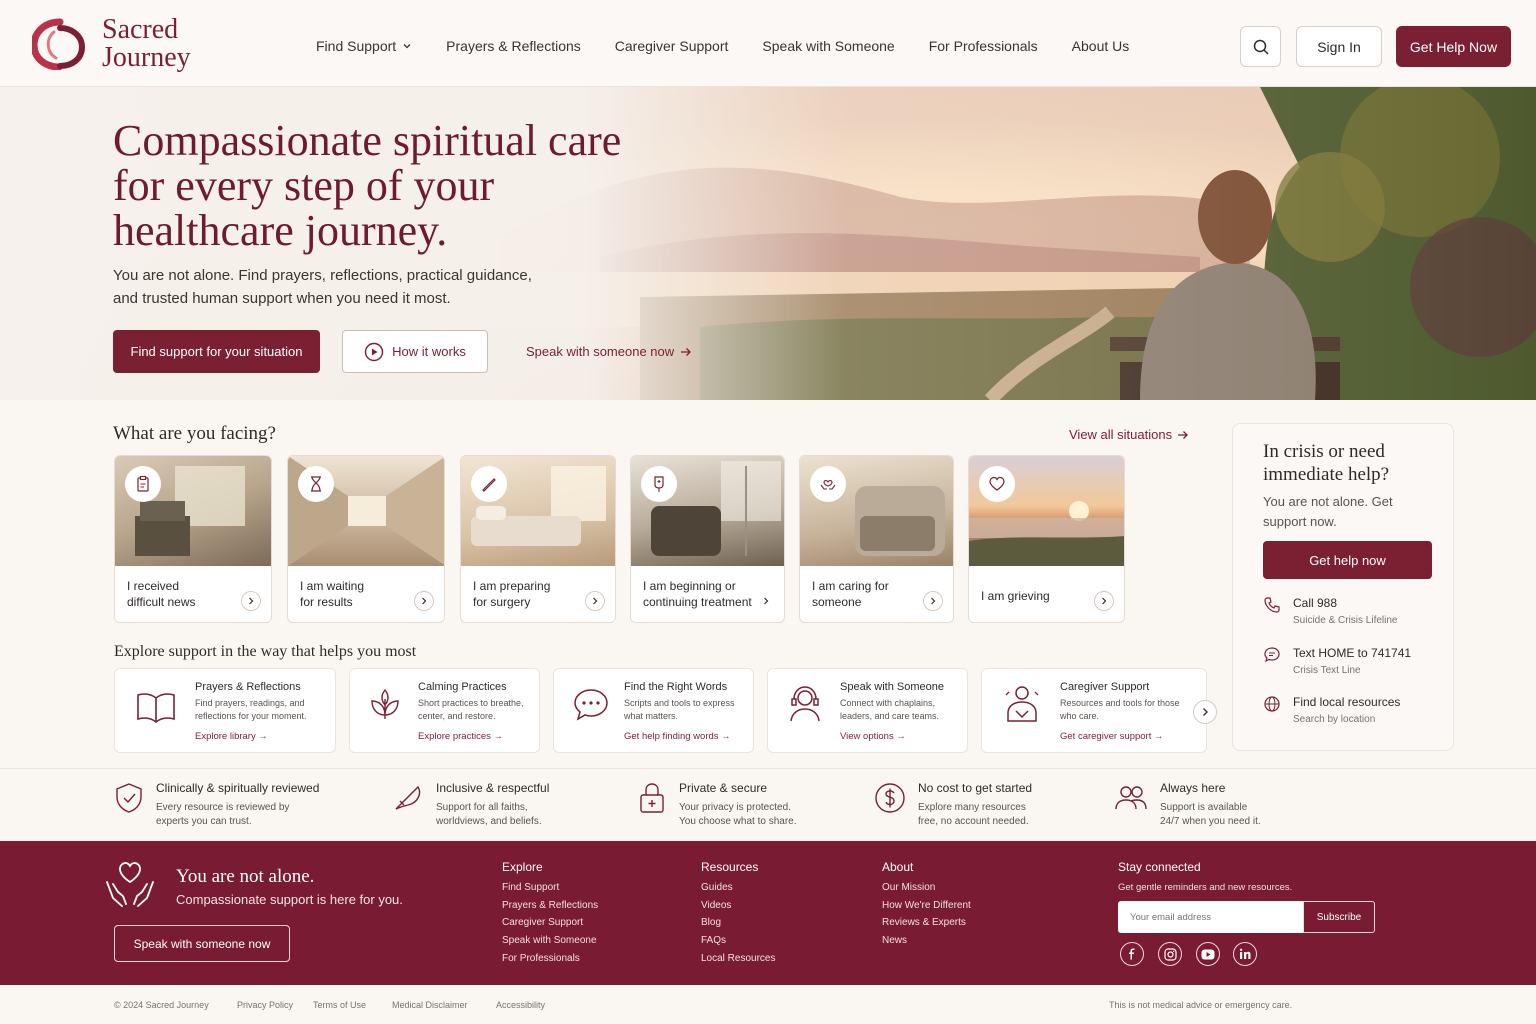  What do you see at coordinates (828, 46) in the screenshot?
I see `nav-speak: Speak with Someone` at bounding box center [828, 46].